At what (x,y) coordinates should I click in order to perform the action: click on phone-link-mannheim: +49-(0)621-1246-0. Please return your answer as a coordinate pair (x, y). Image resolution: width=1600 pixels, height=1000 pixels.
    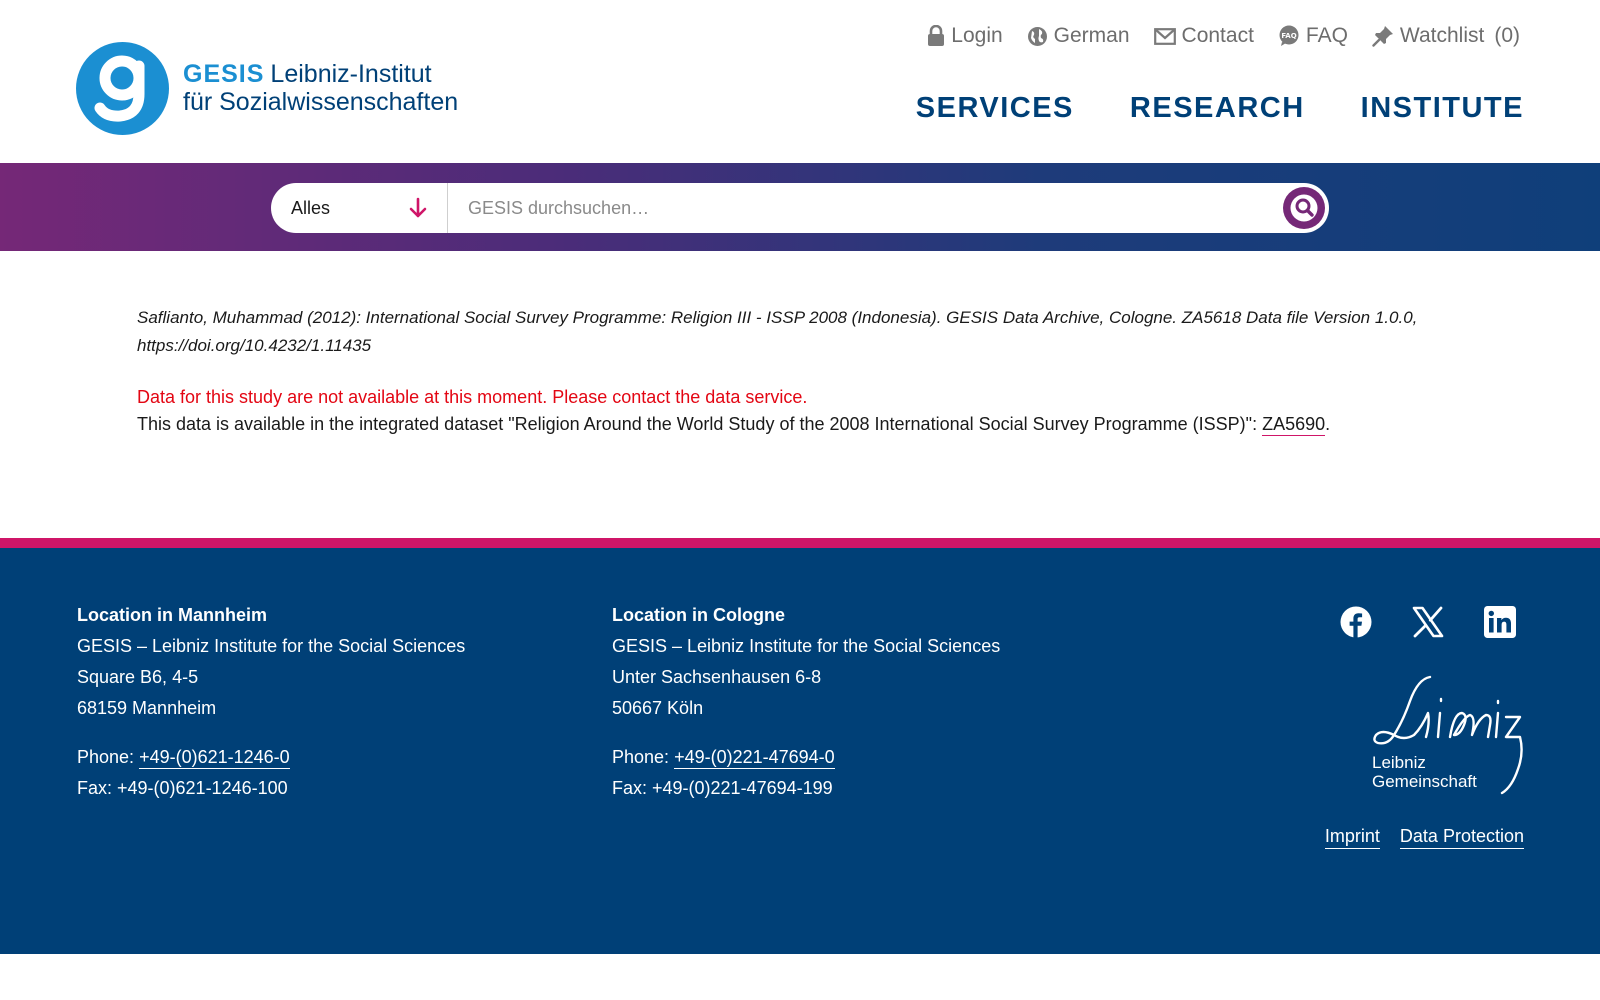
    Looking at the image, I should click on (214, 758).